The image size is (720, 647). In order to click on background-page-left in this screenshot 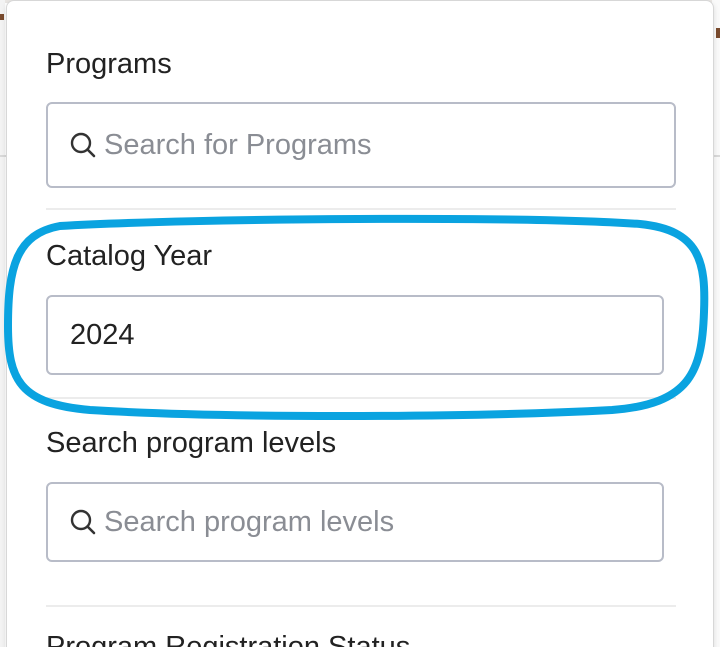, I will do `click(2, 323)`.